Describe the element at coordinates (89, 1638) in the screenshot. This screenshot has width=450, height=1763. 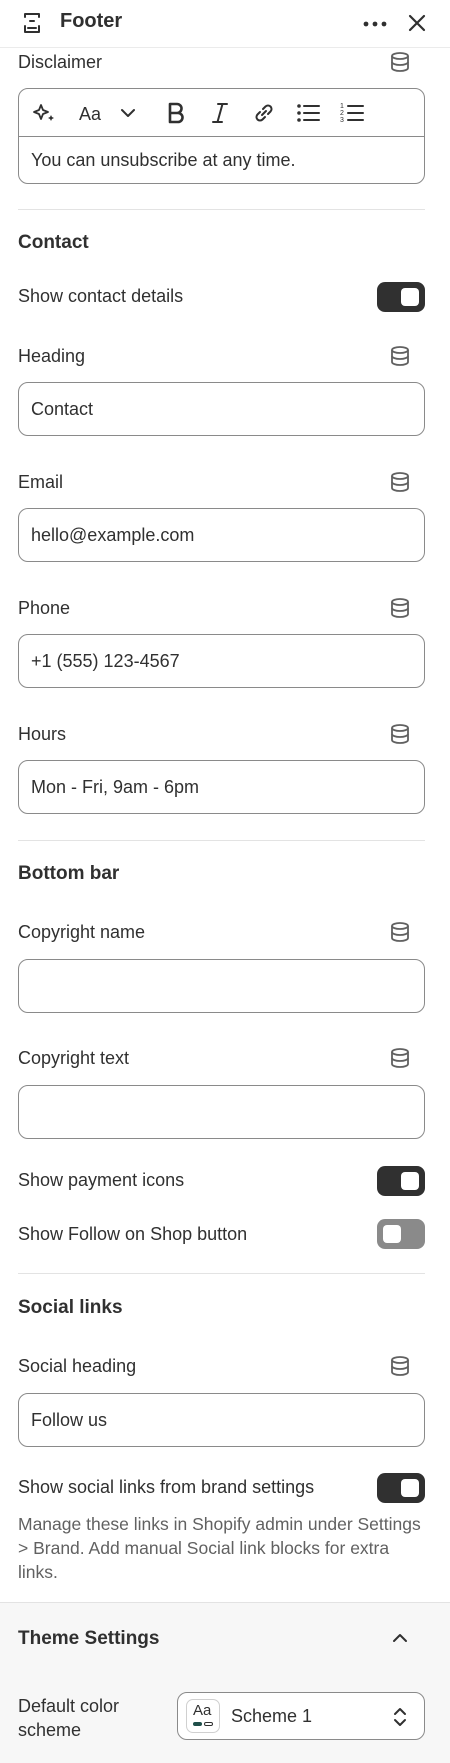
I see `theme-settings-title: Theme Settings` at that location.